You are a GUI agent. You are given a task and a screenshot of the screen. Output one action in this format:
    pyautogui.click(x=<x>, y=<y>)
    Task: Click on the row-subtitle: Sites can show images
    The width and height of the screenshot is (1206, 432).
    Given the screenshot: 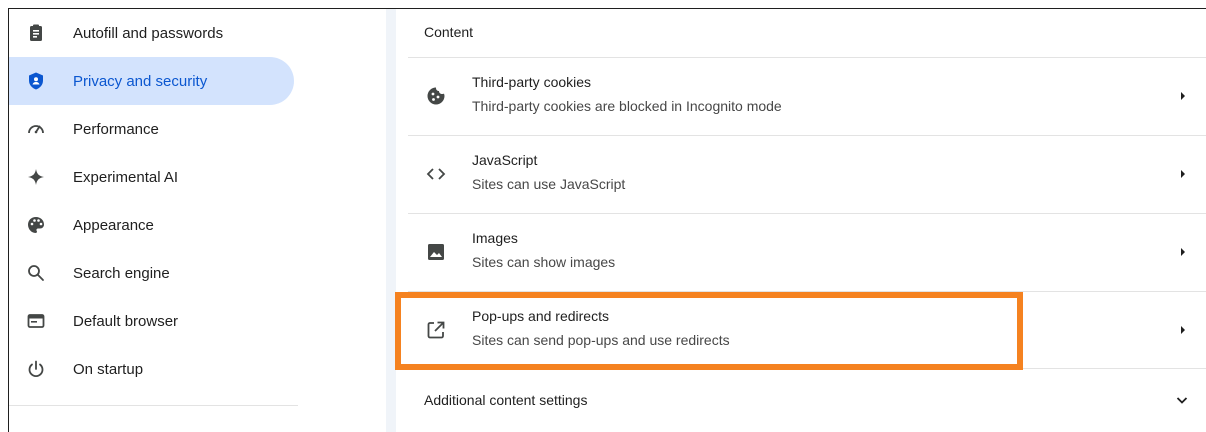 What is the action you would take?
    pyautogui.click(x=544, y=262)
    